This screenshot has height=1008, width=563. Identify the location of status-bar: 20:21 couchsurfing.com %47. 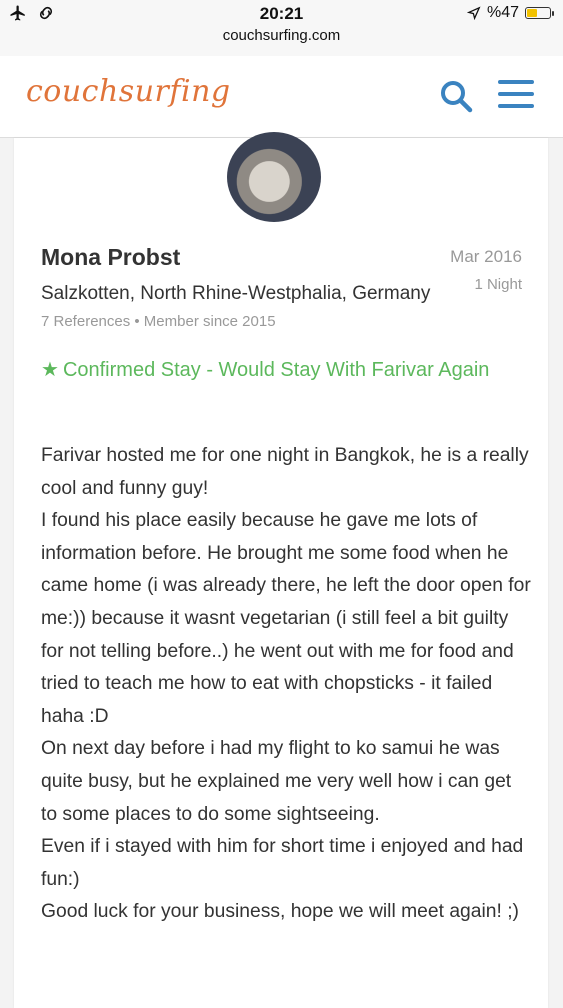
(281, 28).